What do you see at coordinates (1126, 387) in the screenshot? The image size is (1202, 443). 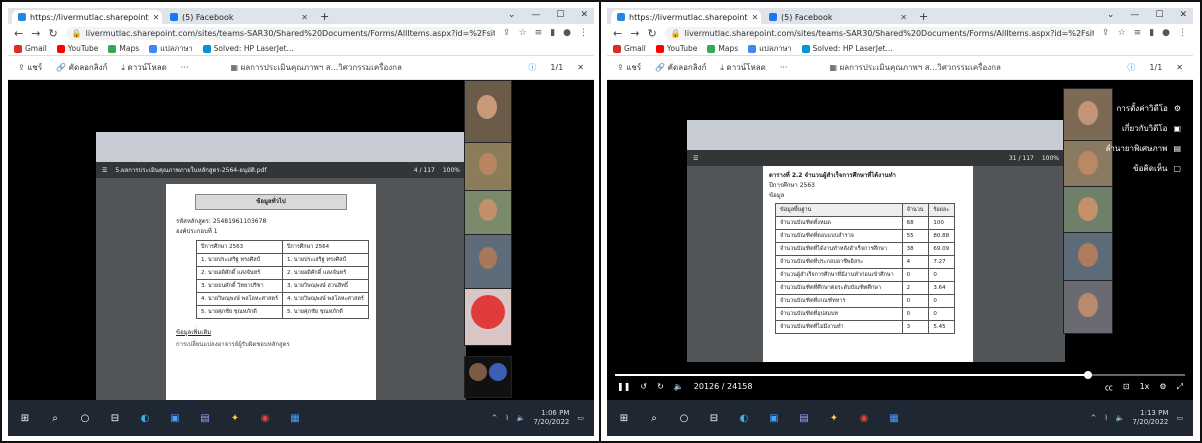 I see `hd-icon: ⊡` at bounding box center [1126, 387].